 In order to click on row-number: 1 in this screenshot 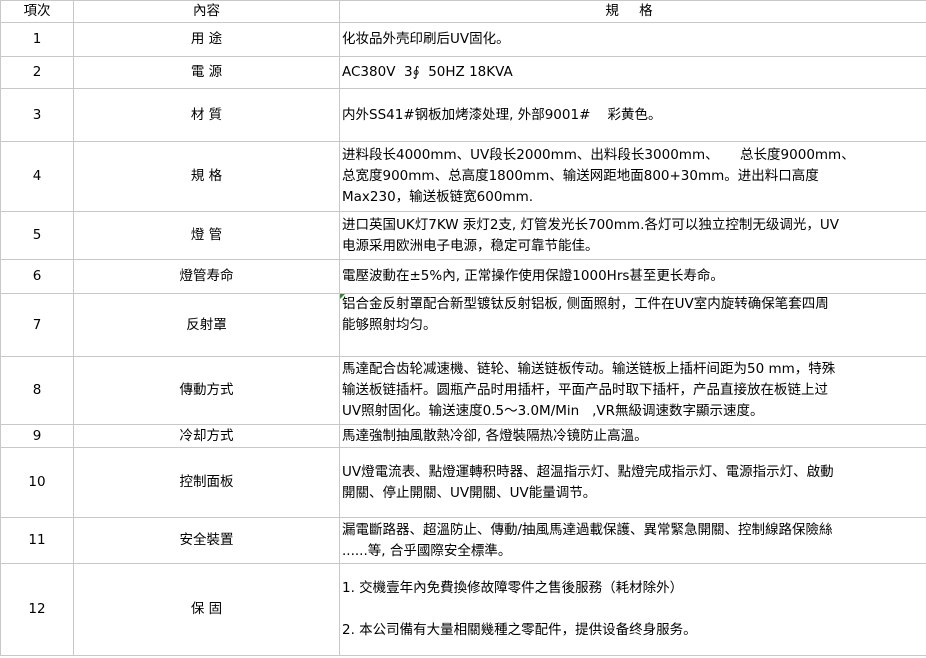, I will do `click(37, 39)`.